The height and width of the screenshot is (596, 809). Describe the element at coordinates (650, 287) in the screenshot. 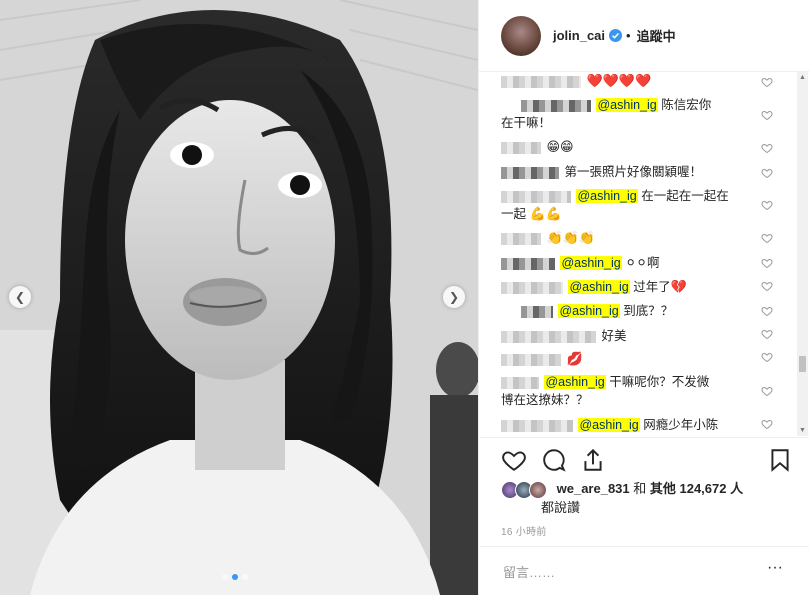

I see `comment-text: 过年了` at that location.